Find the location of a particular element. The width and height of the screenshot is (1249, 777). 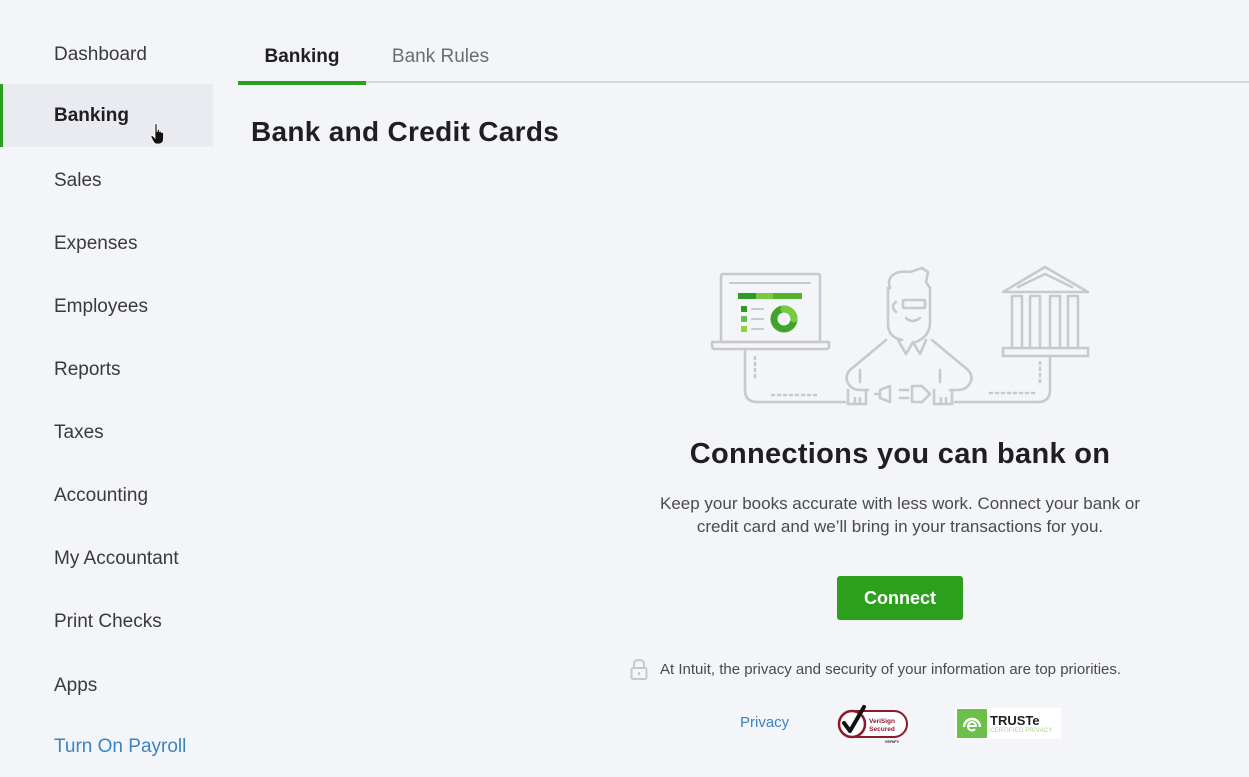

verisign-line1: VeriSign is located at coordinates (882, 721).